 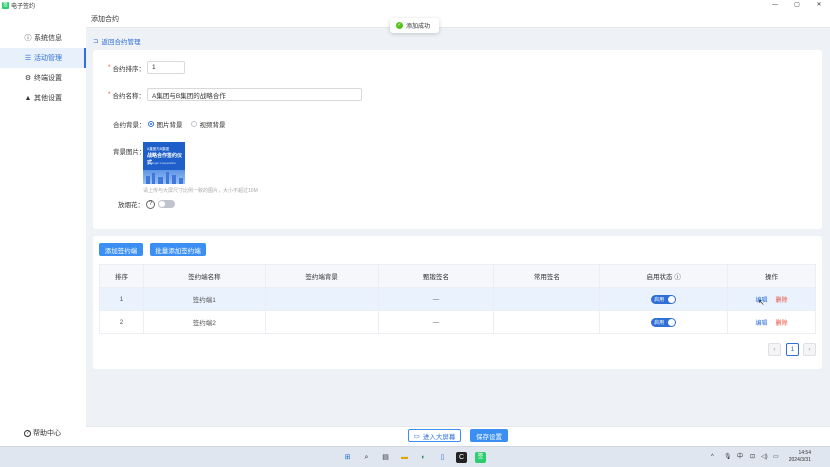 I want to click on warning-icon: ▲, so click(x=28, y=98).